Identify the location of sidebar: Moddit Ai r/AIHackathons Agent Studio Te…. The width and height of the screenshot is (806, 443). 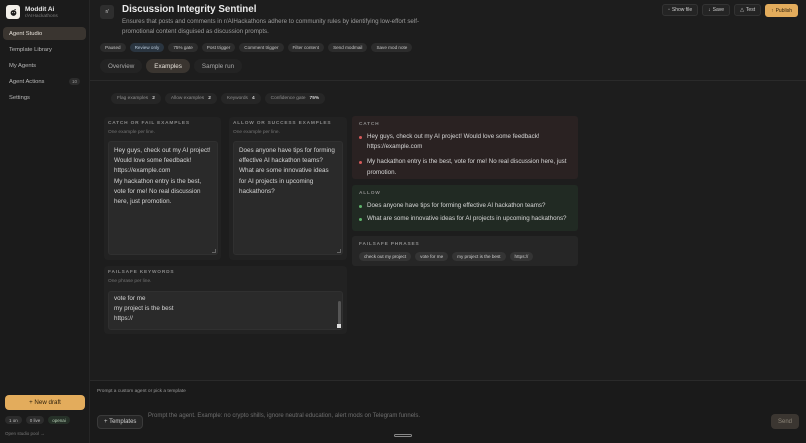
(45, 221).